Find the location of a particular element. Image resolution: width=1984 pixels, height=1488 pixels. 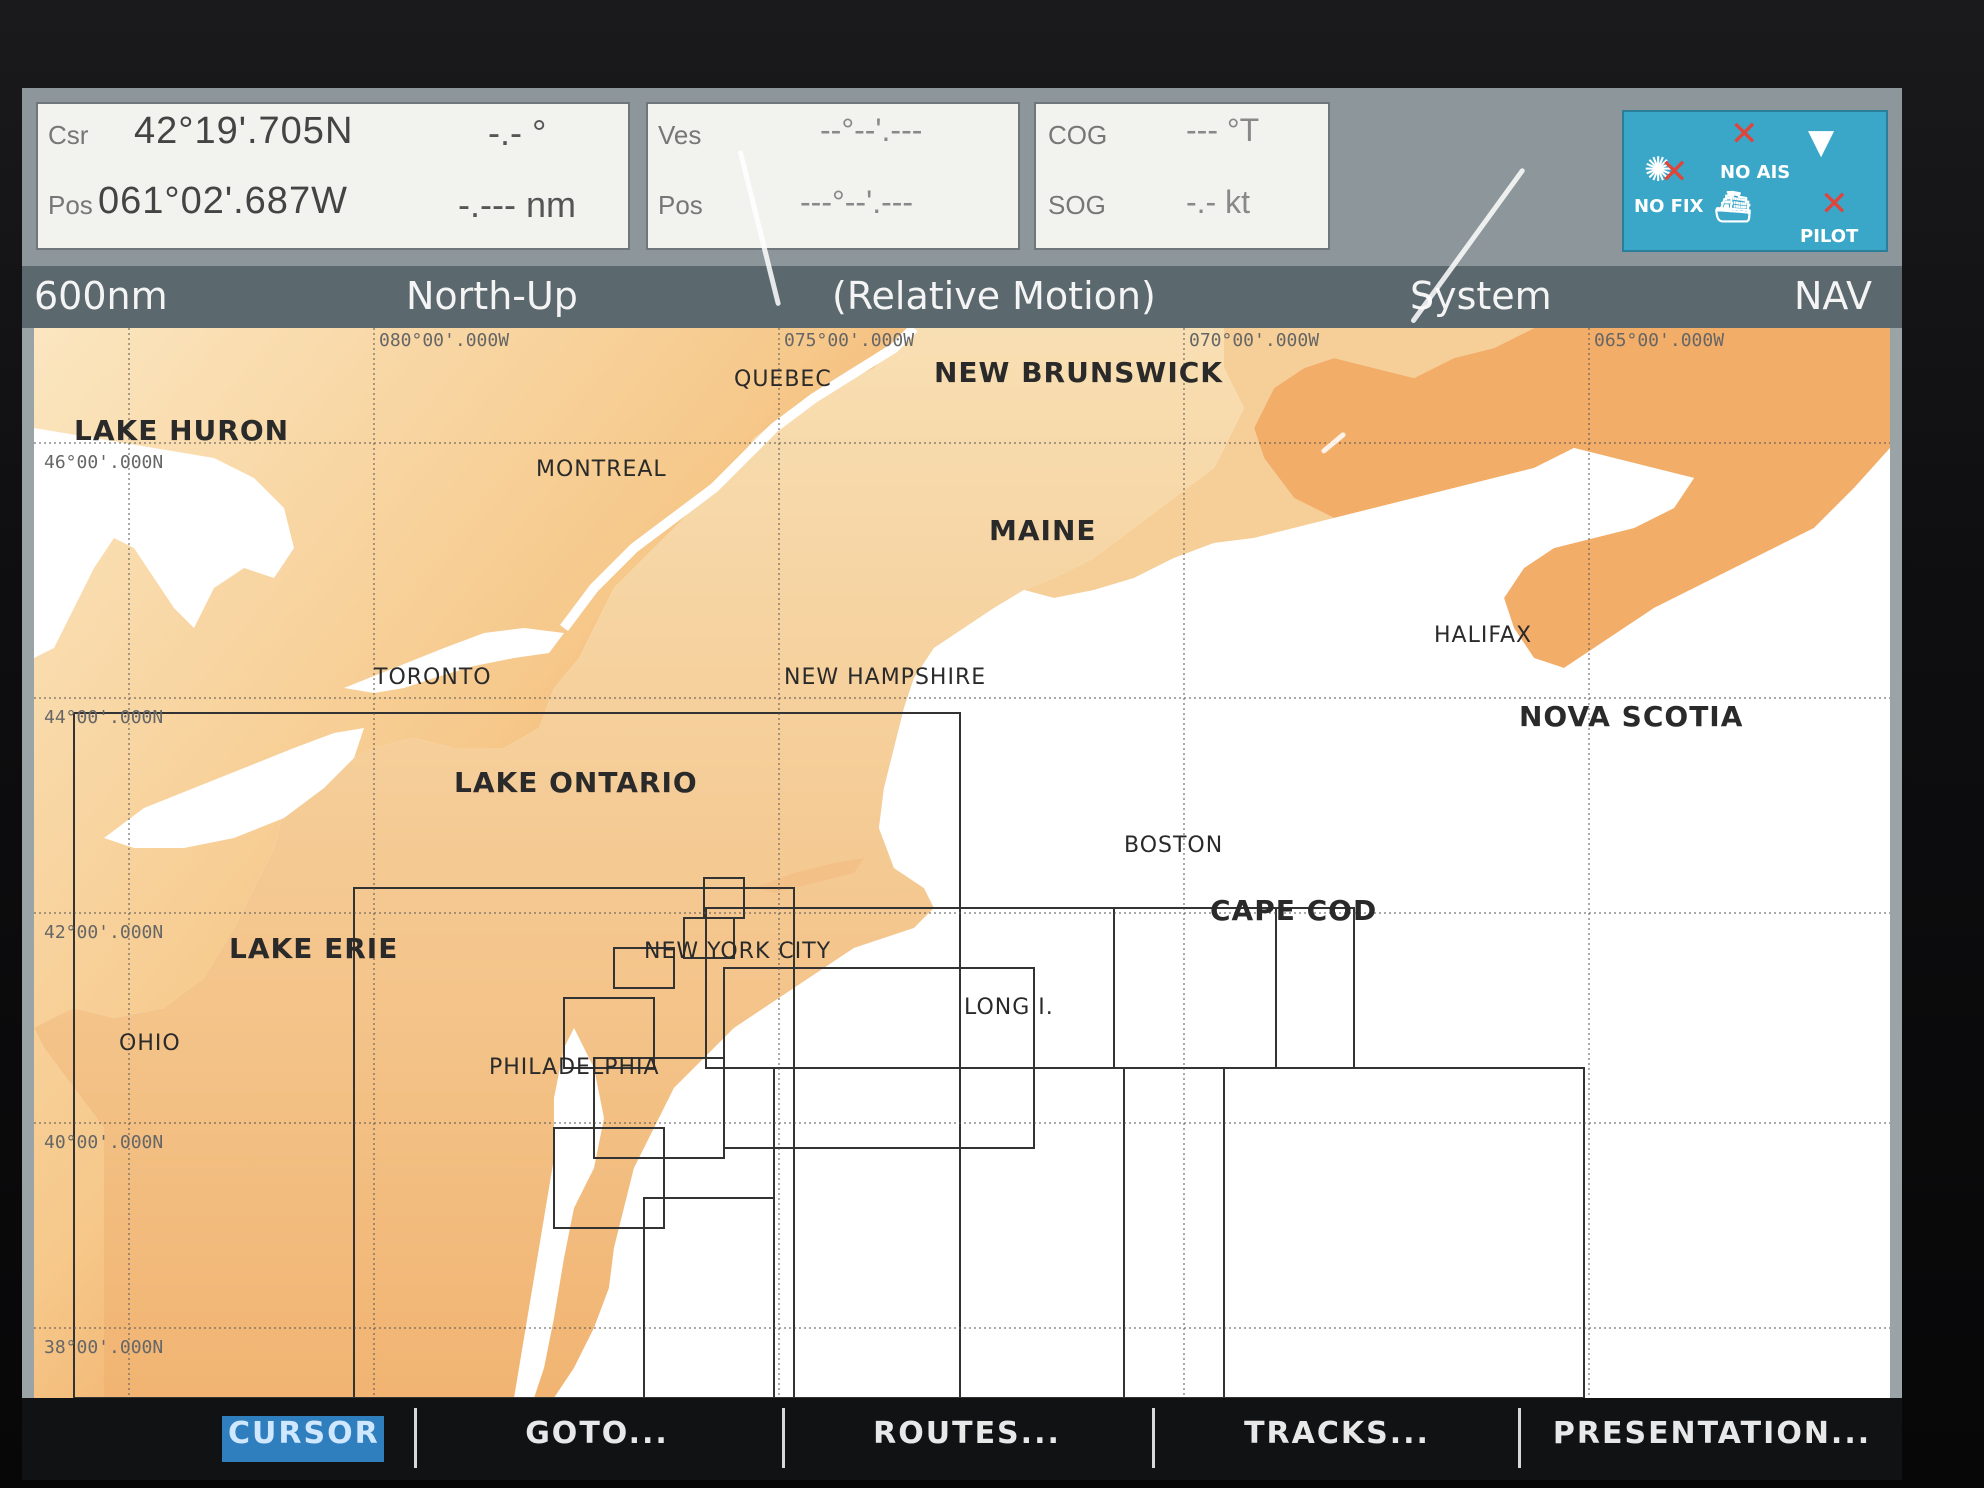

place-nova-scotia: NOVA SCOTIA is located at coordinates (1631, 716).